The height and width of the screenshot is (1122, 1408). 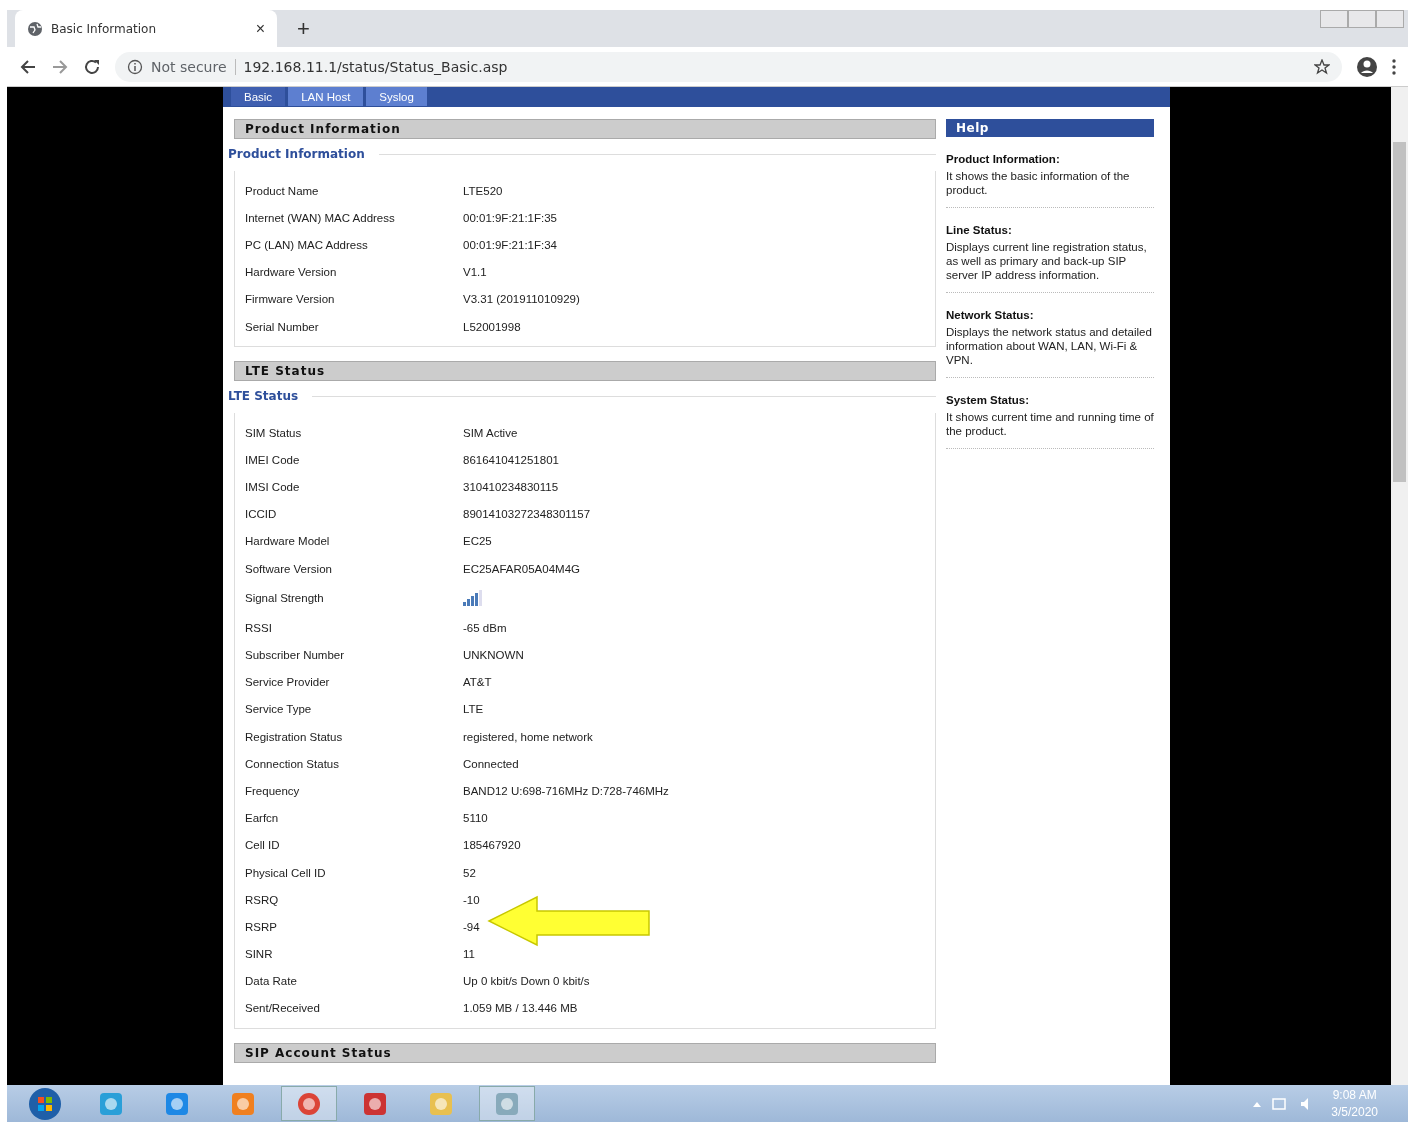 I want to click on field-label: Subscriber Number, so click(x=295, y=655).